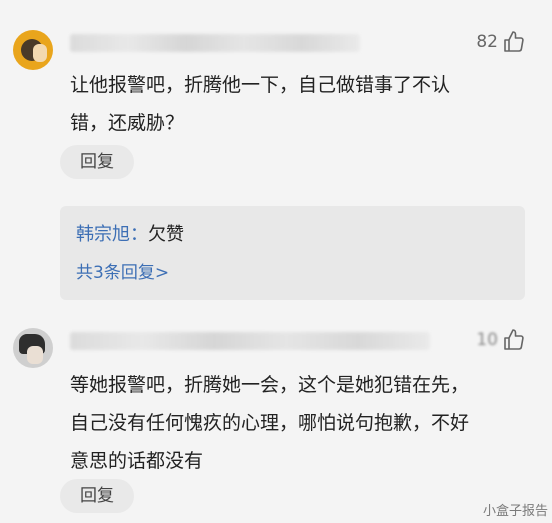 This screenshot has height=523, width=552. Describe the element at coordinates (487, 42) in the screenshot. I see `like-count: 82` at that location.